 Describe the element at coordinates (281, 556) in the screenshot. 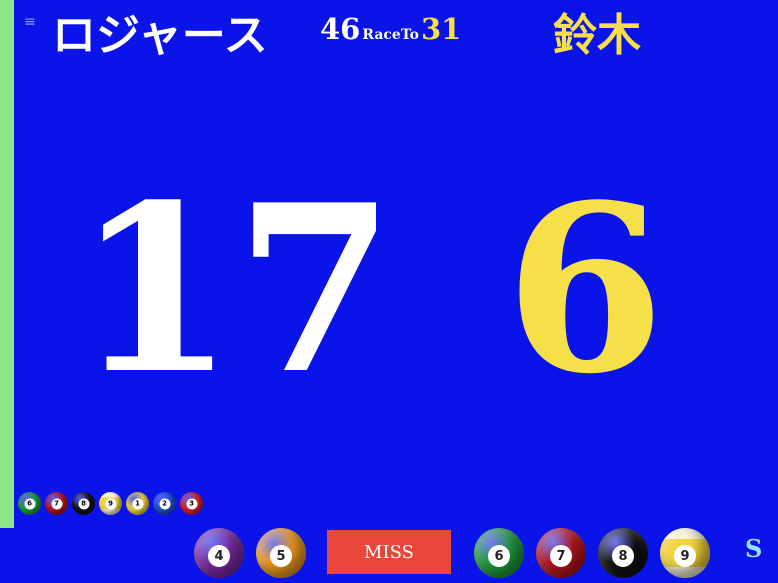

I see `ball-5-number: 5` at that location.